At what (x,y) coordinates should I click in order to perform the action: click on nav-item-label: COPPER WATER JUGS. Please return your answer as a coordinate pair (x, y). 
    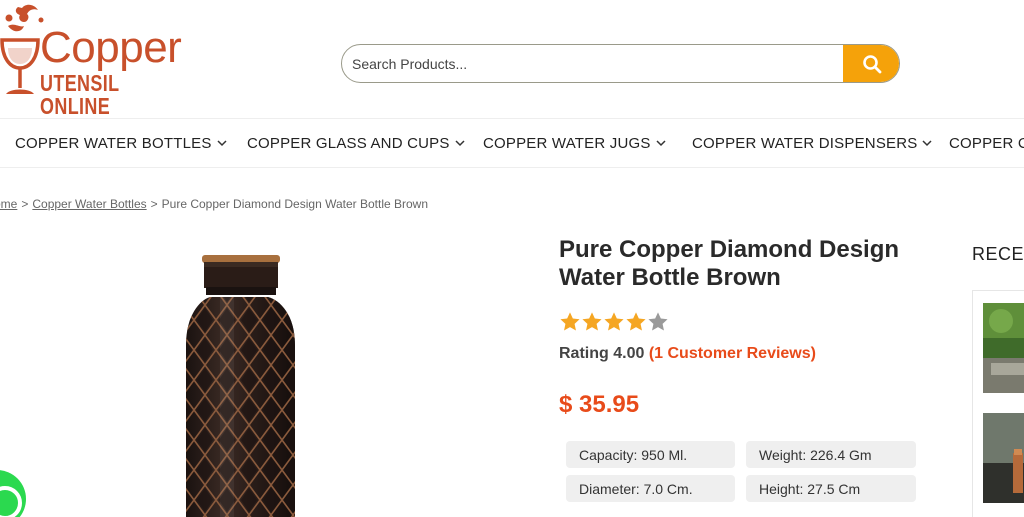
    Looking at the image, I should click on (567, 143).